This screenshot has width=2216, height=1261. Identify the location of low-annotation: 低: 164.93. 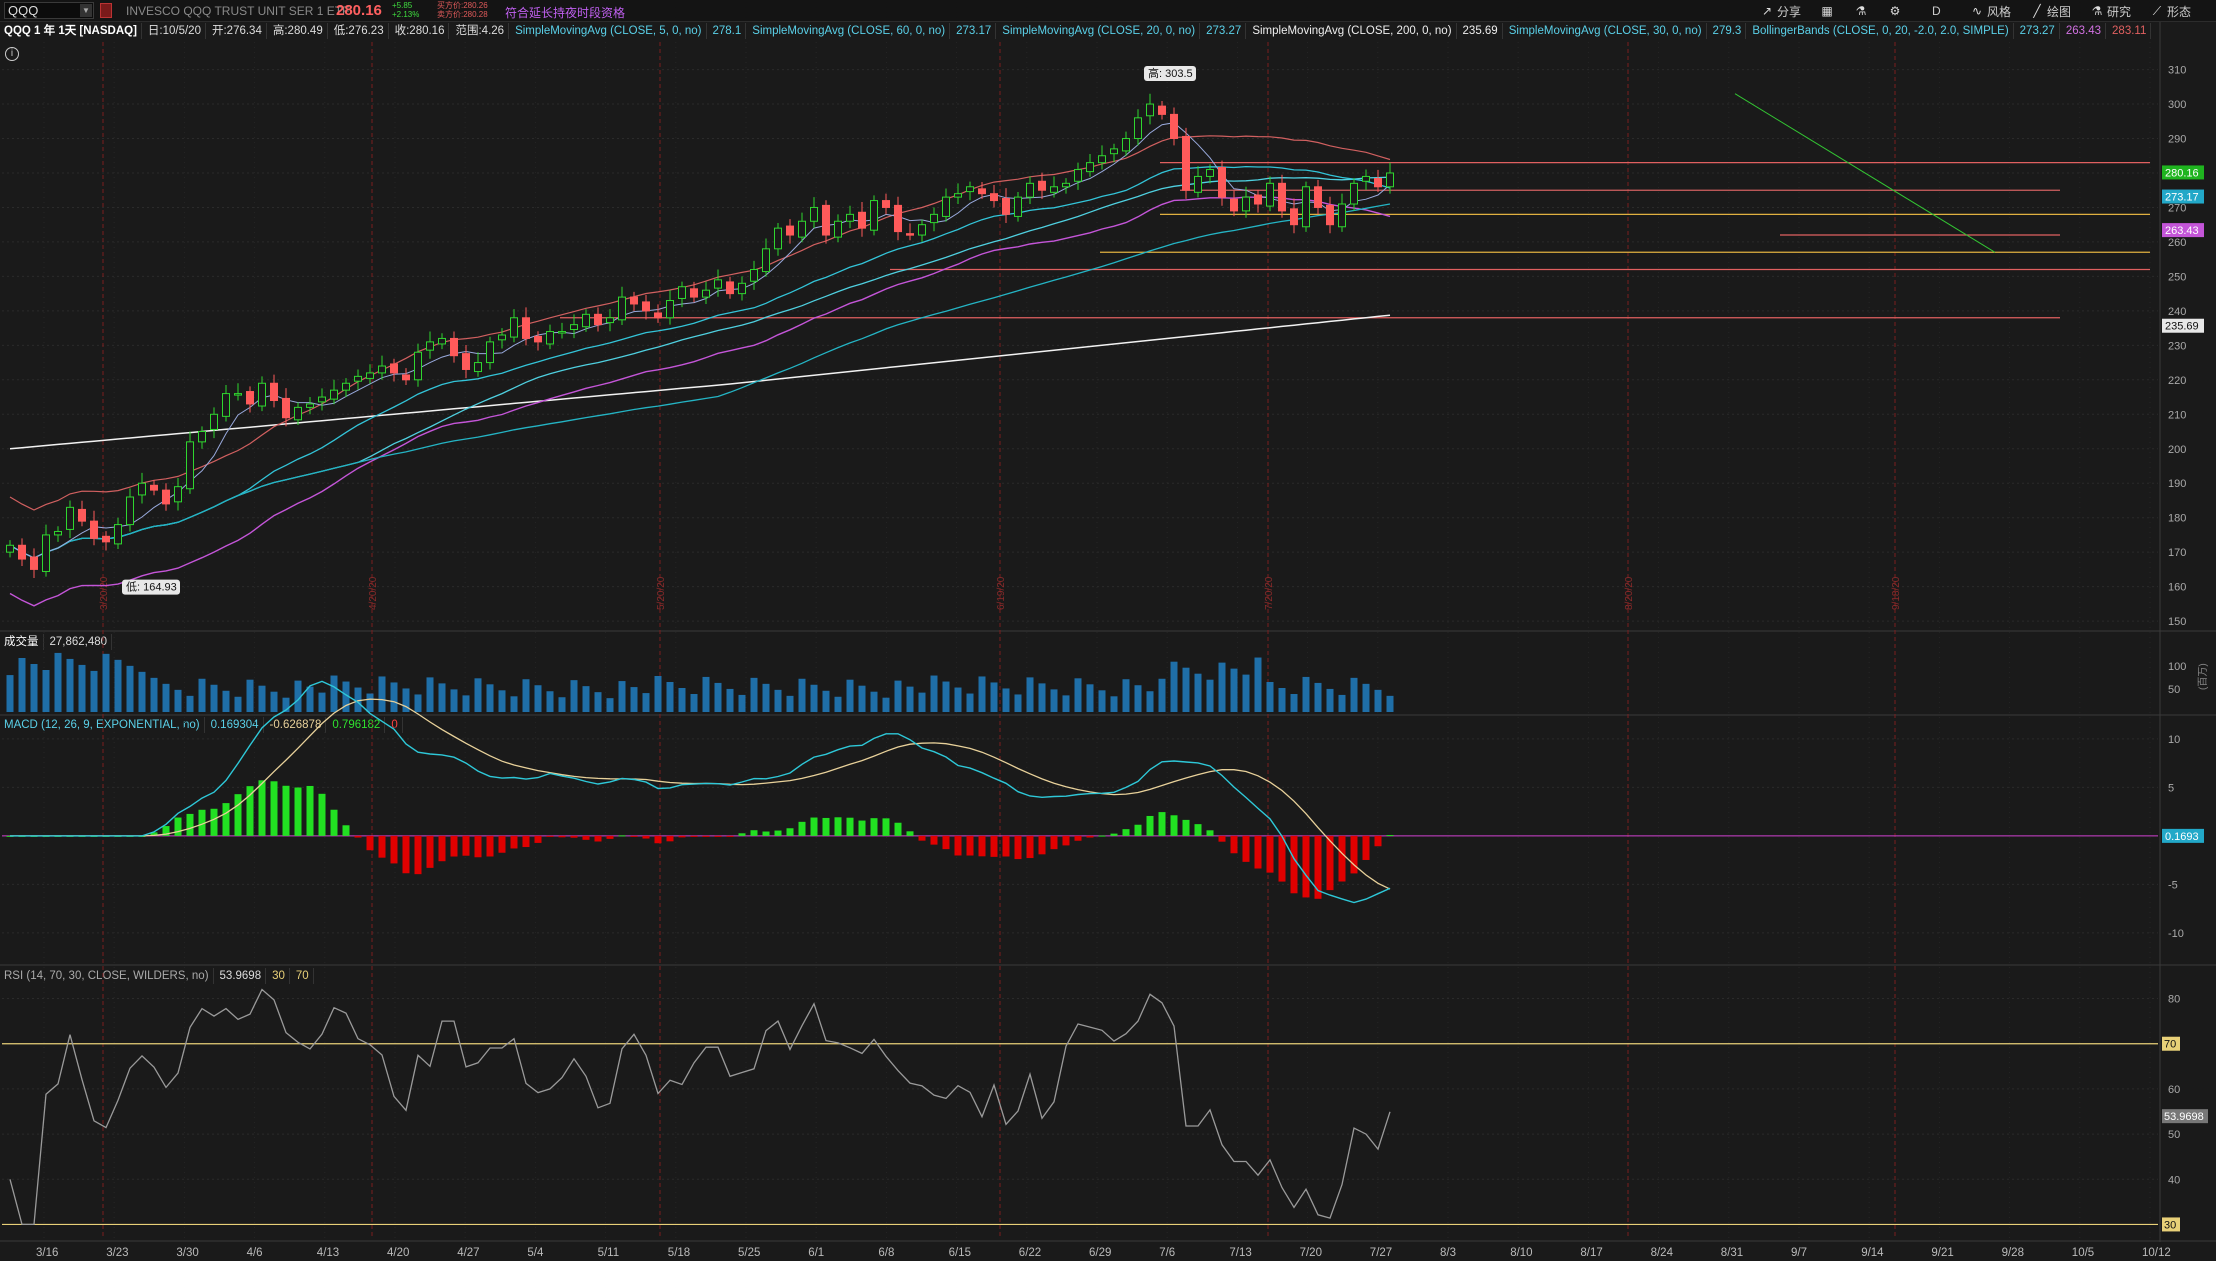
(151, 587).